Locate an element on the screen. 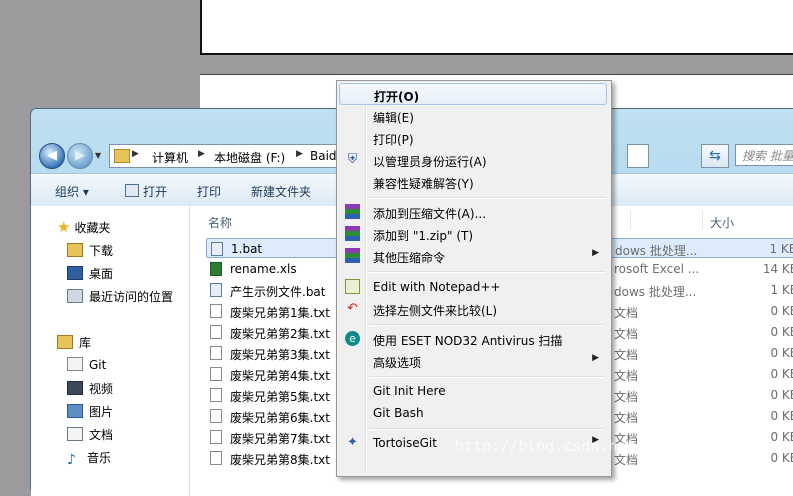 The width and height of the screenshot is (793, 496). forward-arrow-icon: ▶ is located at coordinates (80, 156).